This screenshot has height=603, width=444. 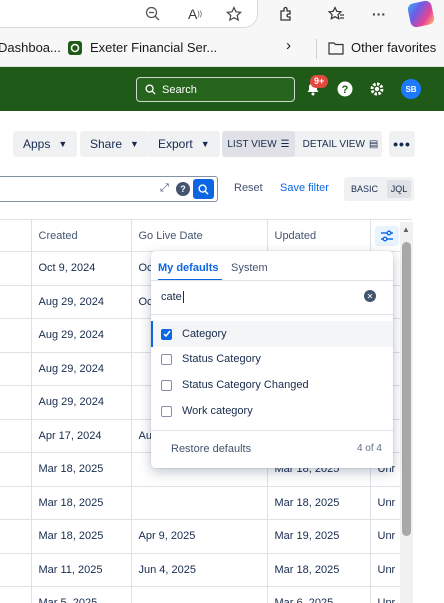 What do you see at coordinates (386, 235) in the screenshot?
I see `column-settings-icon` at bounding box center [386, 235].